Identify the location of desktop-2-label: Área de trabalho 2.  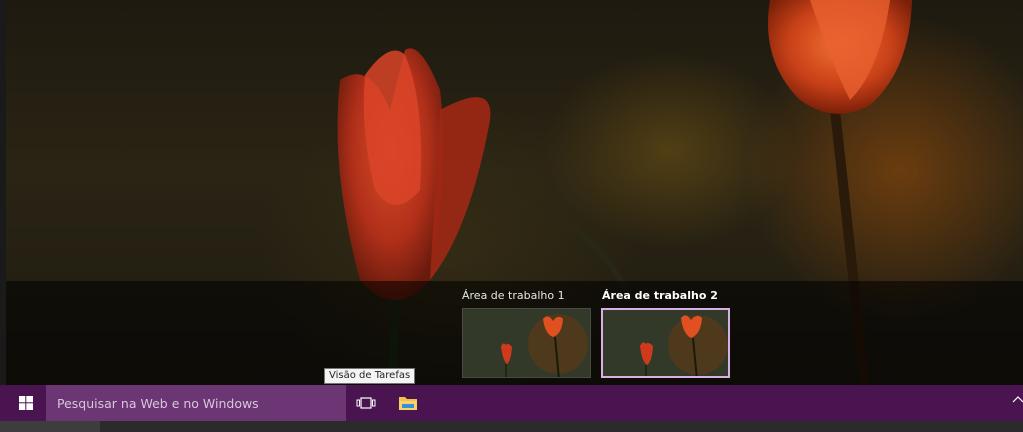
(660, 295).